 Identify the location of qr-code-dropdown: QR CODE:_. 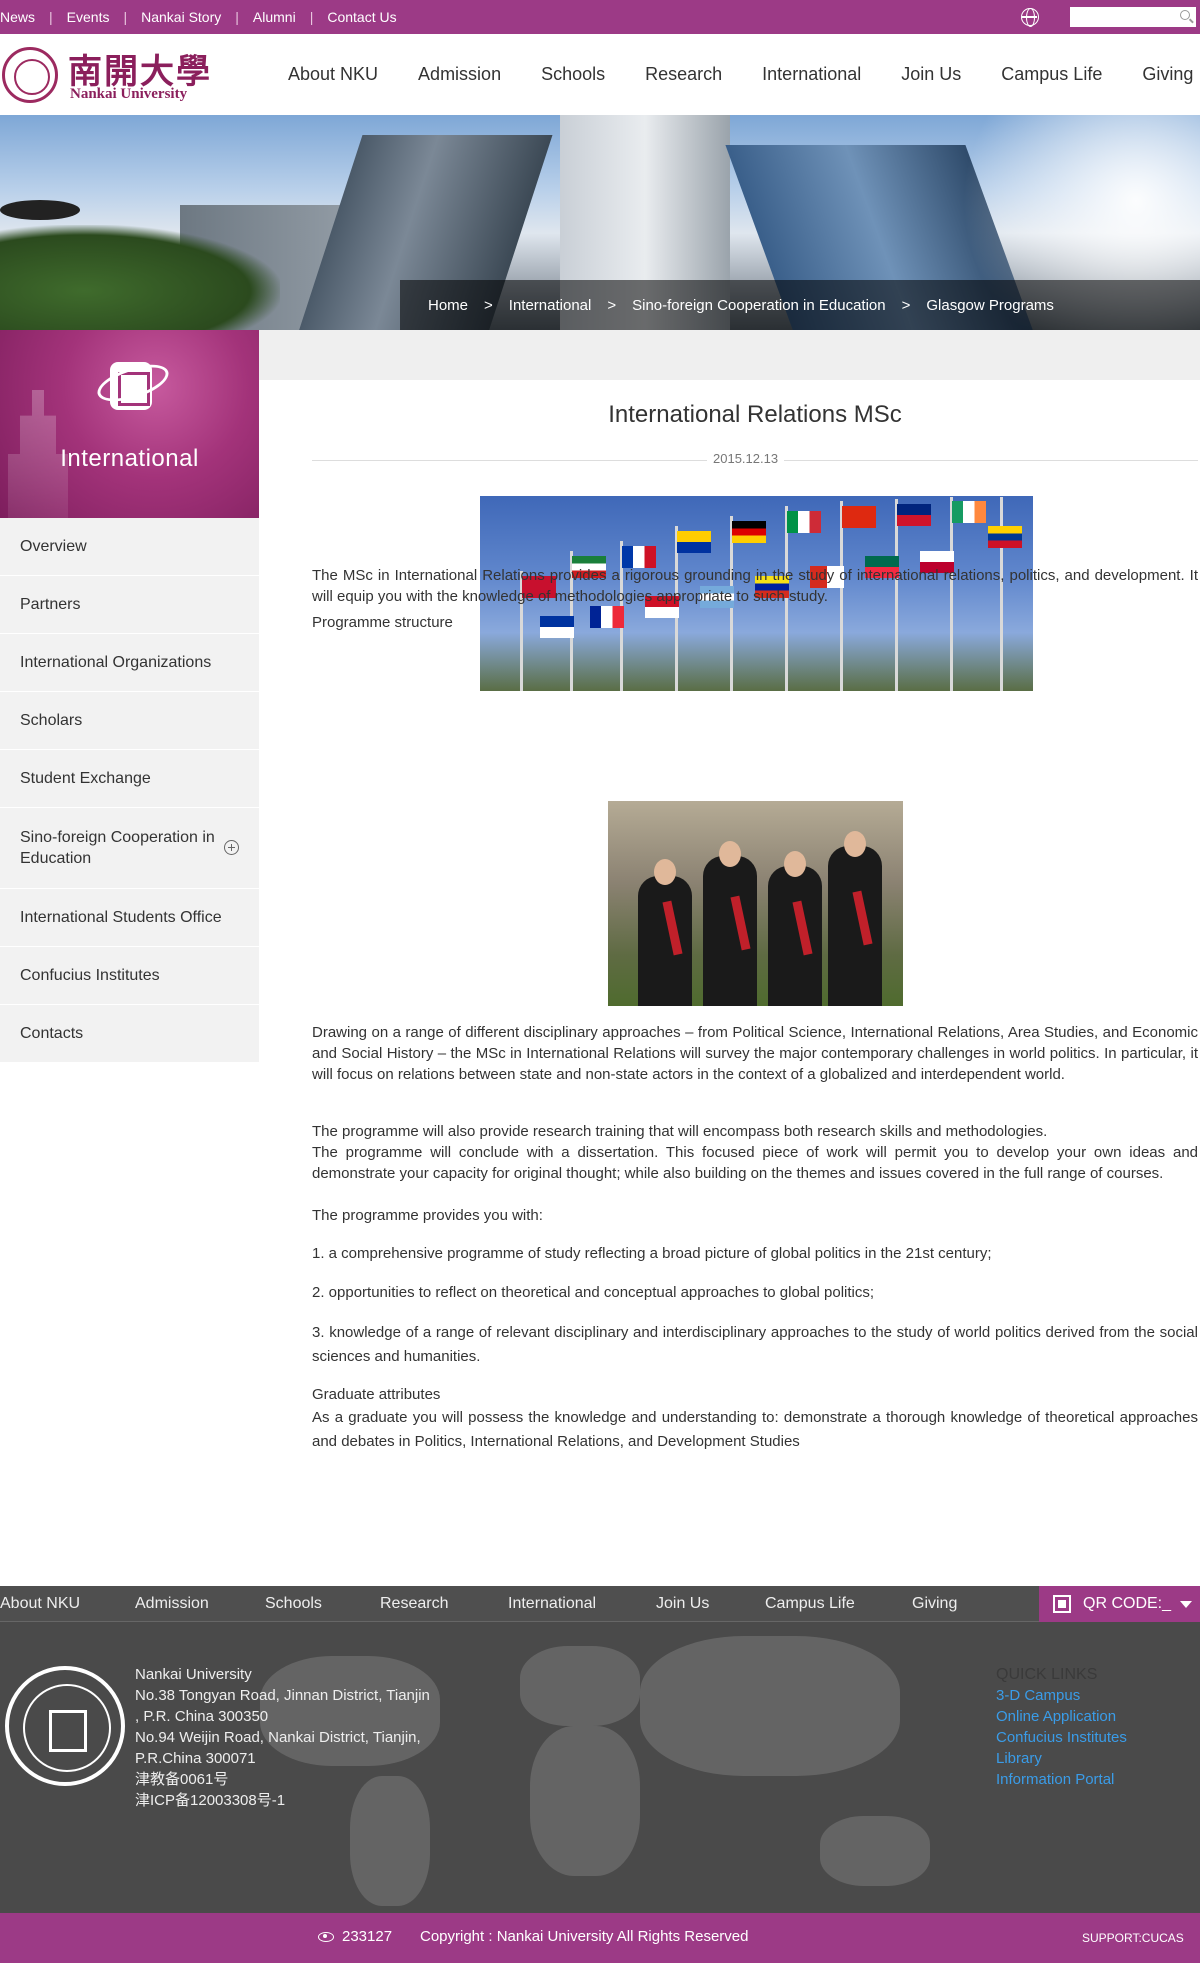
(1119, 1604).